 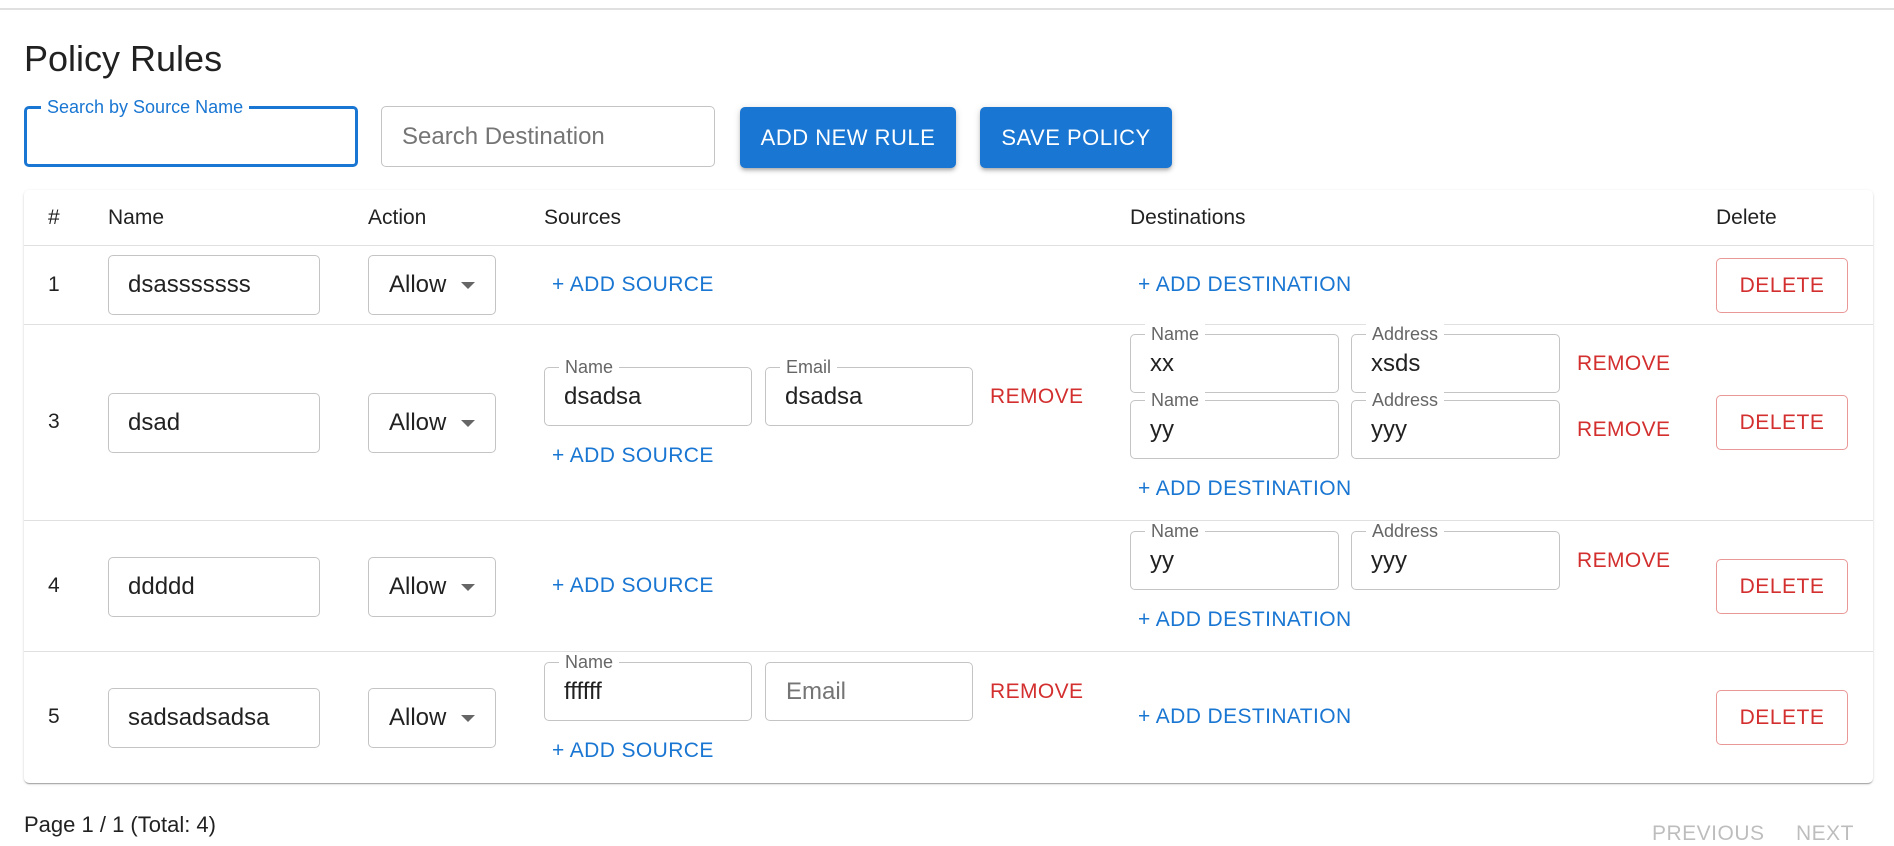 I want to click on header-delete: Delete, so click(x=1746, y=217).